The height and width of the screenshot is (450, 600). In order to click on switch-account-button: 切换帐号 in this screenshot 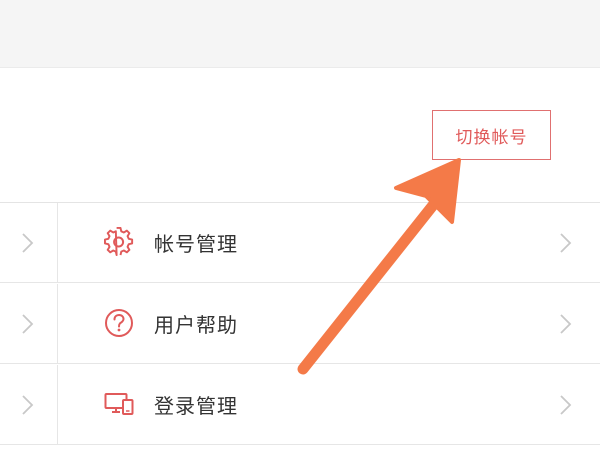, I will do `click(491, 135)`.